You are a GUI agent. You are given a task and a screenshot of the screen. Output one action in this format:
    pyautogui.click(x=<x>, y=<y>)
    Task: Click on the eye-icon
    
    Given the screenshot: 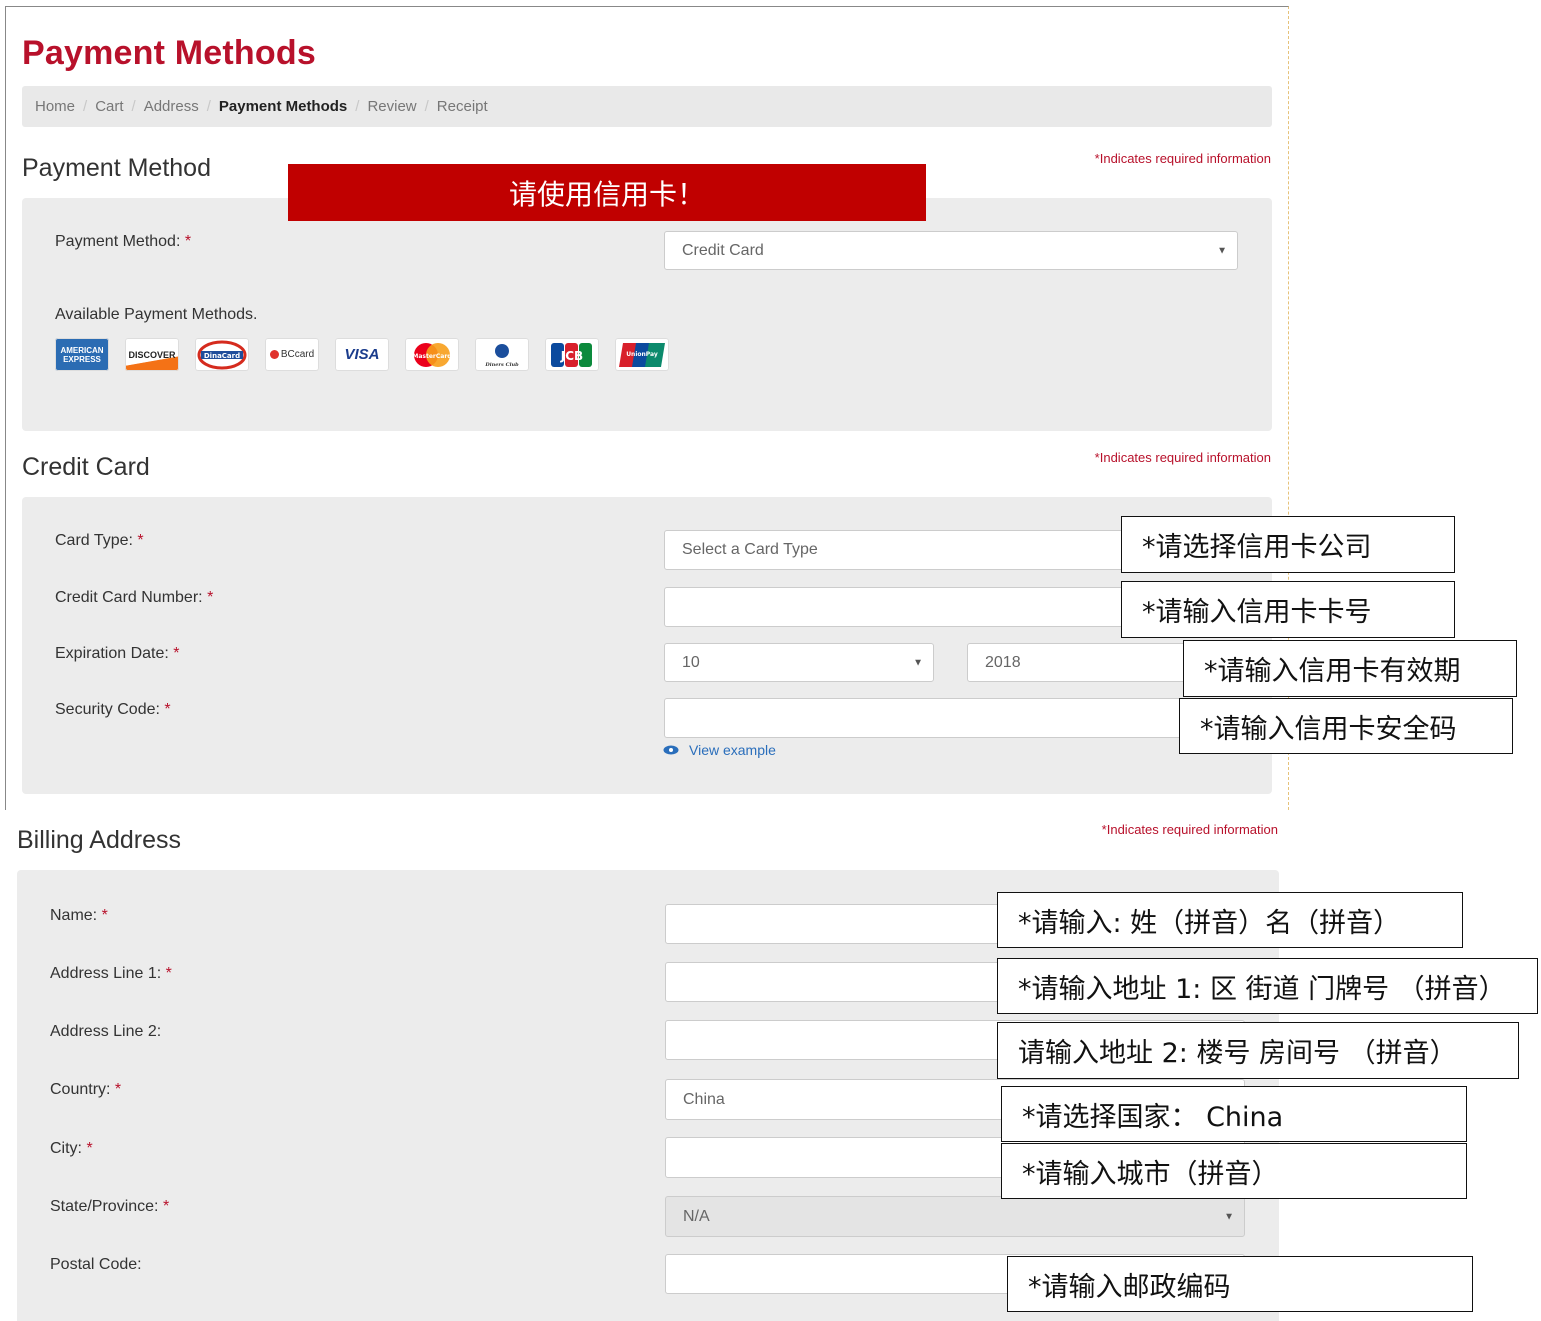 What is the action you would take?
    pyautogui.click(x=671, y=750)
    